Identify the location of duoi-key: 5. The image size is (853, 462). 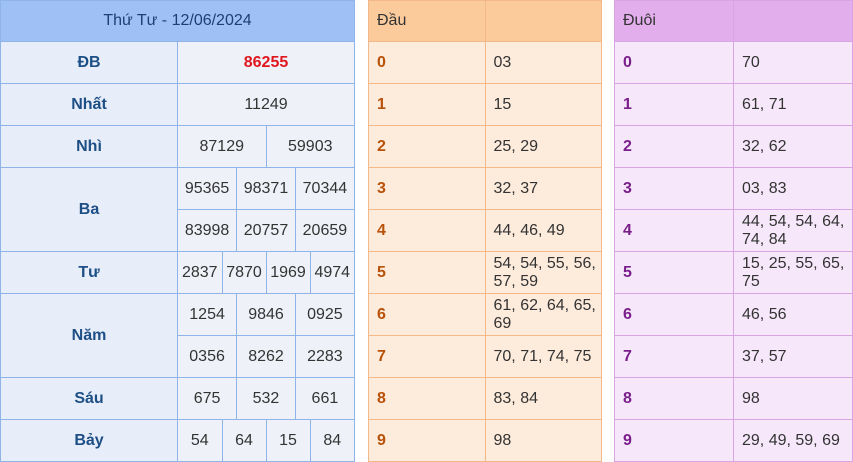
(674, 272).